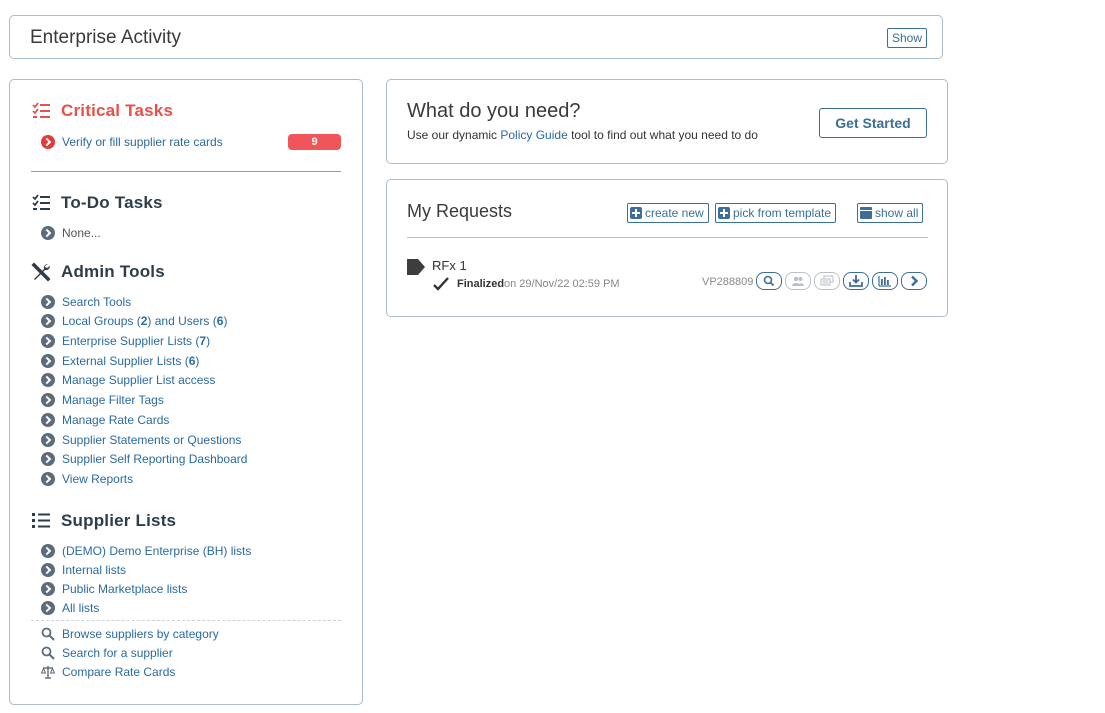 Image resolution: width=1105 pixels, height=713 pixels. I want to click on bar-chart-icon, so click(884, 281).